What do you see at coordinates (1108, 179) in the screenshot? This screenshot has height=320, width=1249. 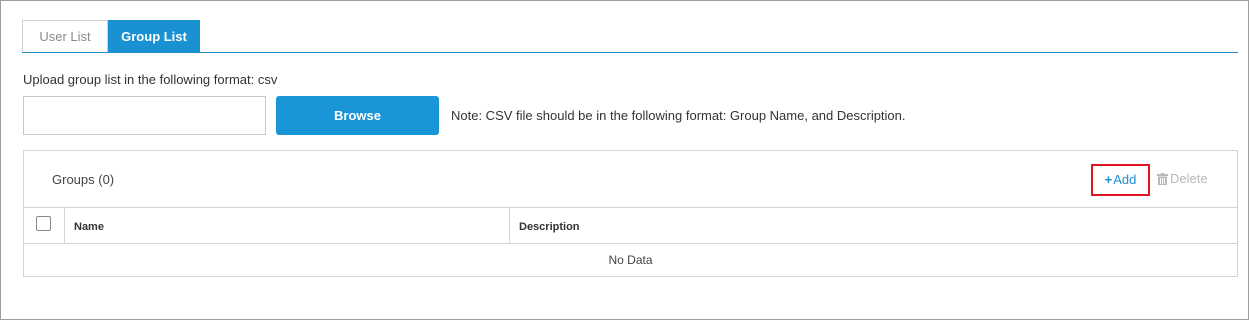 I see `plus-icon: +` at bounding box center [1108, 179].